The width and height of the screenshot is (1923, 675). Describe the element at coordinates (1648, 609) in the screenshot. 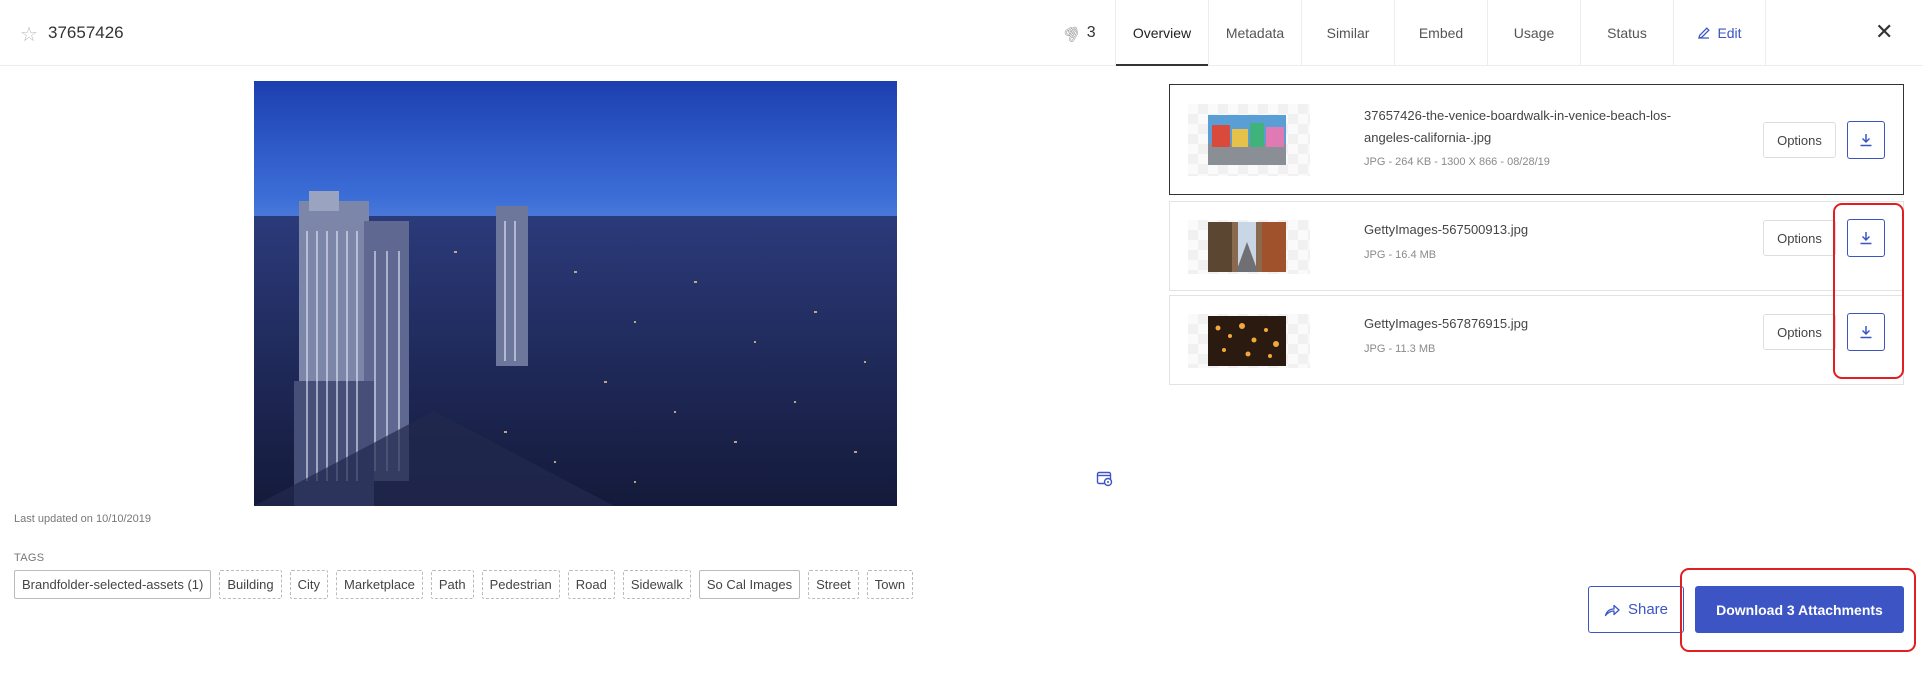

I see `share-label: Share` at that location.